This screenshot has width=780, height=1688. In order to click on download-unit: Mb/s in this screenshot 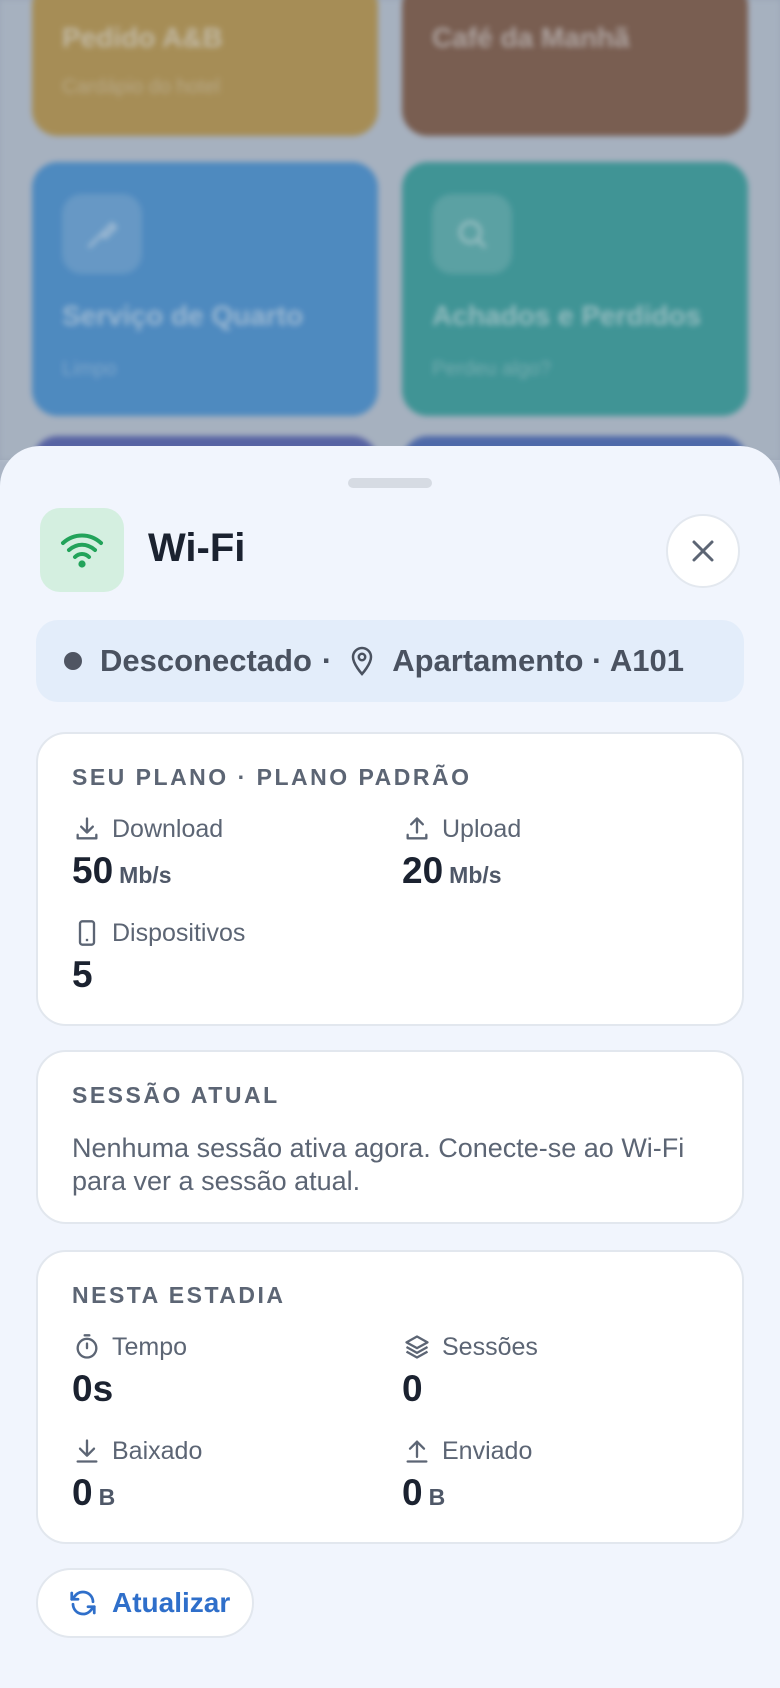, I will do `click(145, 875)`.